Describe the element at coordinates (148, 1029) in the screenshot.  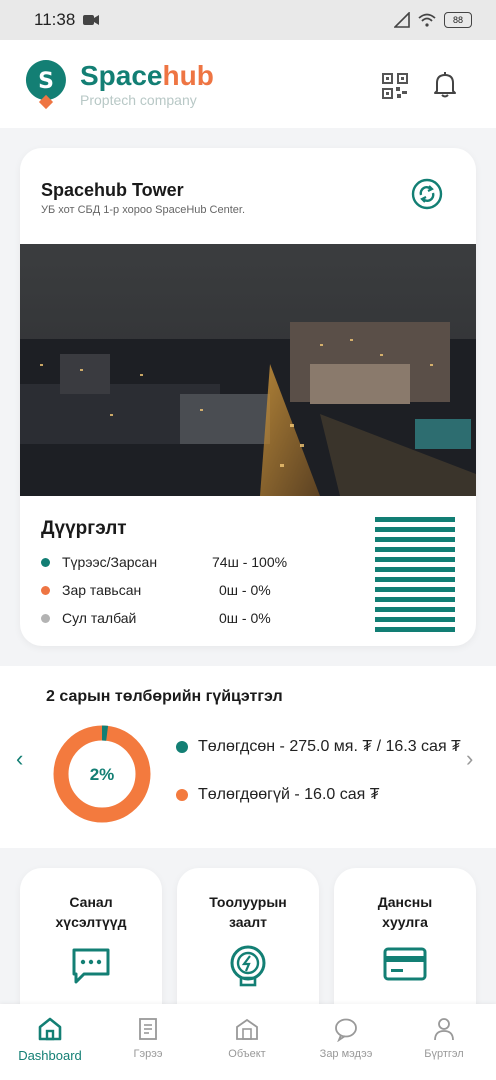
I see `contract-icon` at that location.